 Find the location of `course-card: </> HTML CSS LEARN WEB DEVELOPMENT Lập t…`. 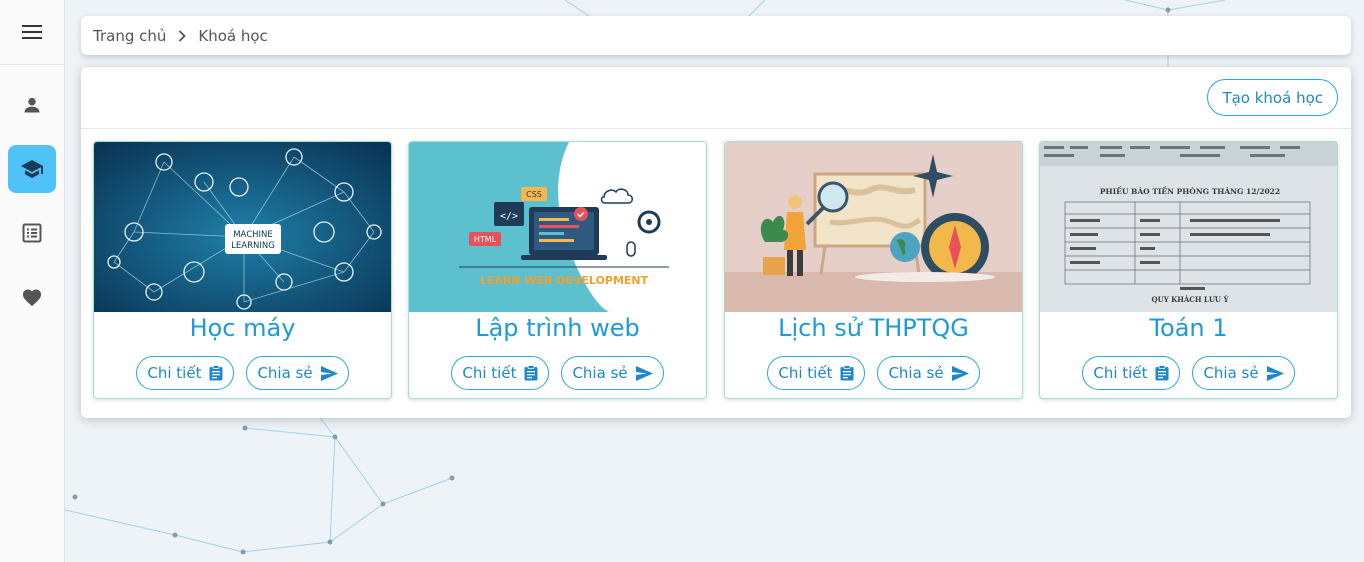

course-card: </> HTML CSS LEARN WEB DEVELOPMENT Lập t… is located at coordinates (557, 270).